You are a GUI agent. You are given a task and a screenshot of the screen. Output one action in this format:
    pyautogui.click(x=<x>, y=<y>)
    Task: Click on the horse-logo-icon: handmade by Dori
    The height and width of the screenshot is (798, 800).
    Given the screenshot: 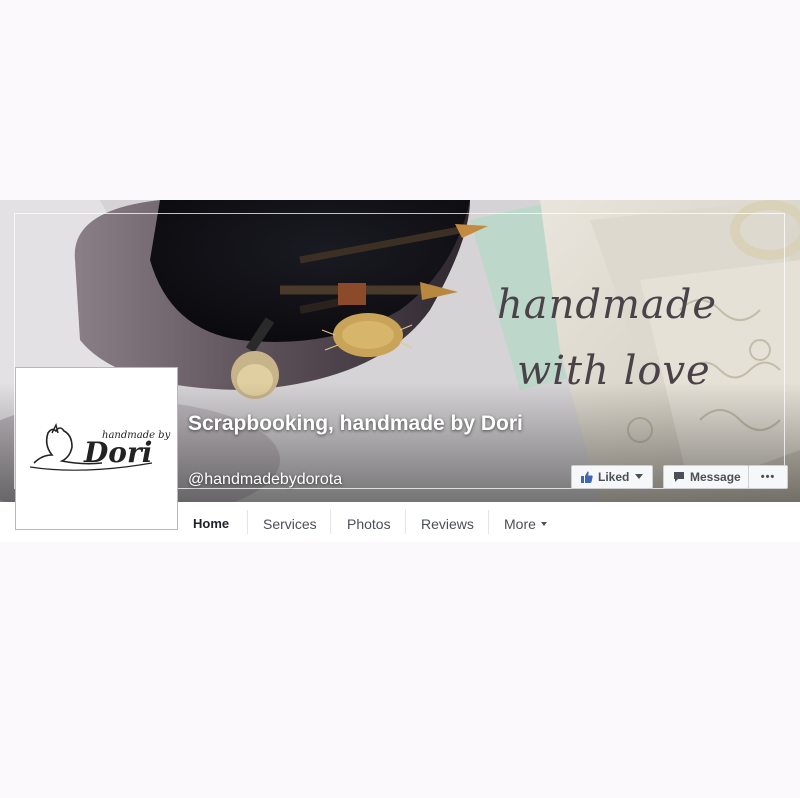 What is the action you would take?
    pyautogui.click(x=100, y=446)
    